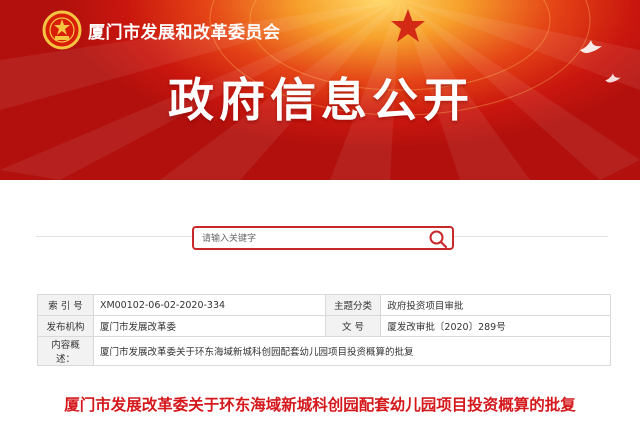 The height and width of the screenshot is (445, 640). What do you see at coordinates (65, 326) in the screenshot?
I see `issuer-label: 发布机构` at bounding box center [65, 326].